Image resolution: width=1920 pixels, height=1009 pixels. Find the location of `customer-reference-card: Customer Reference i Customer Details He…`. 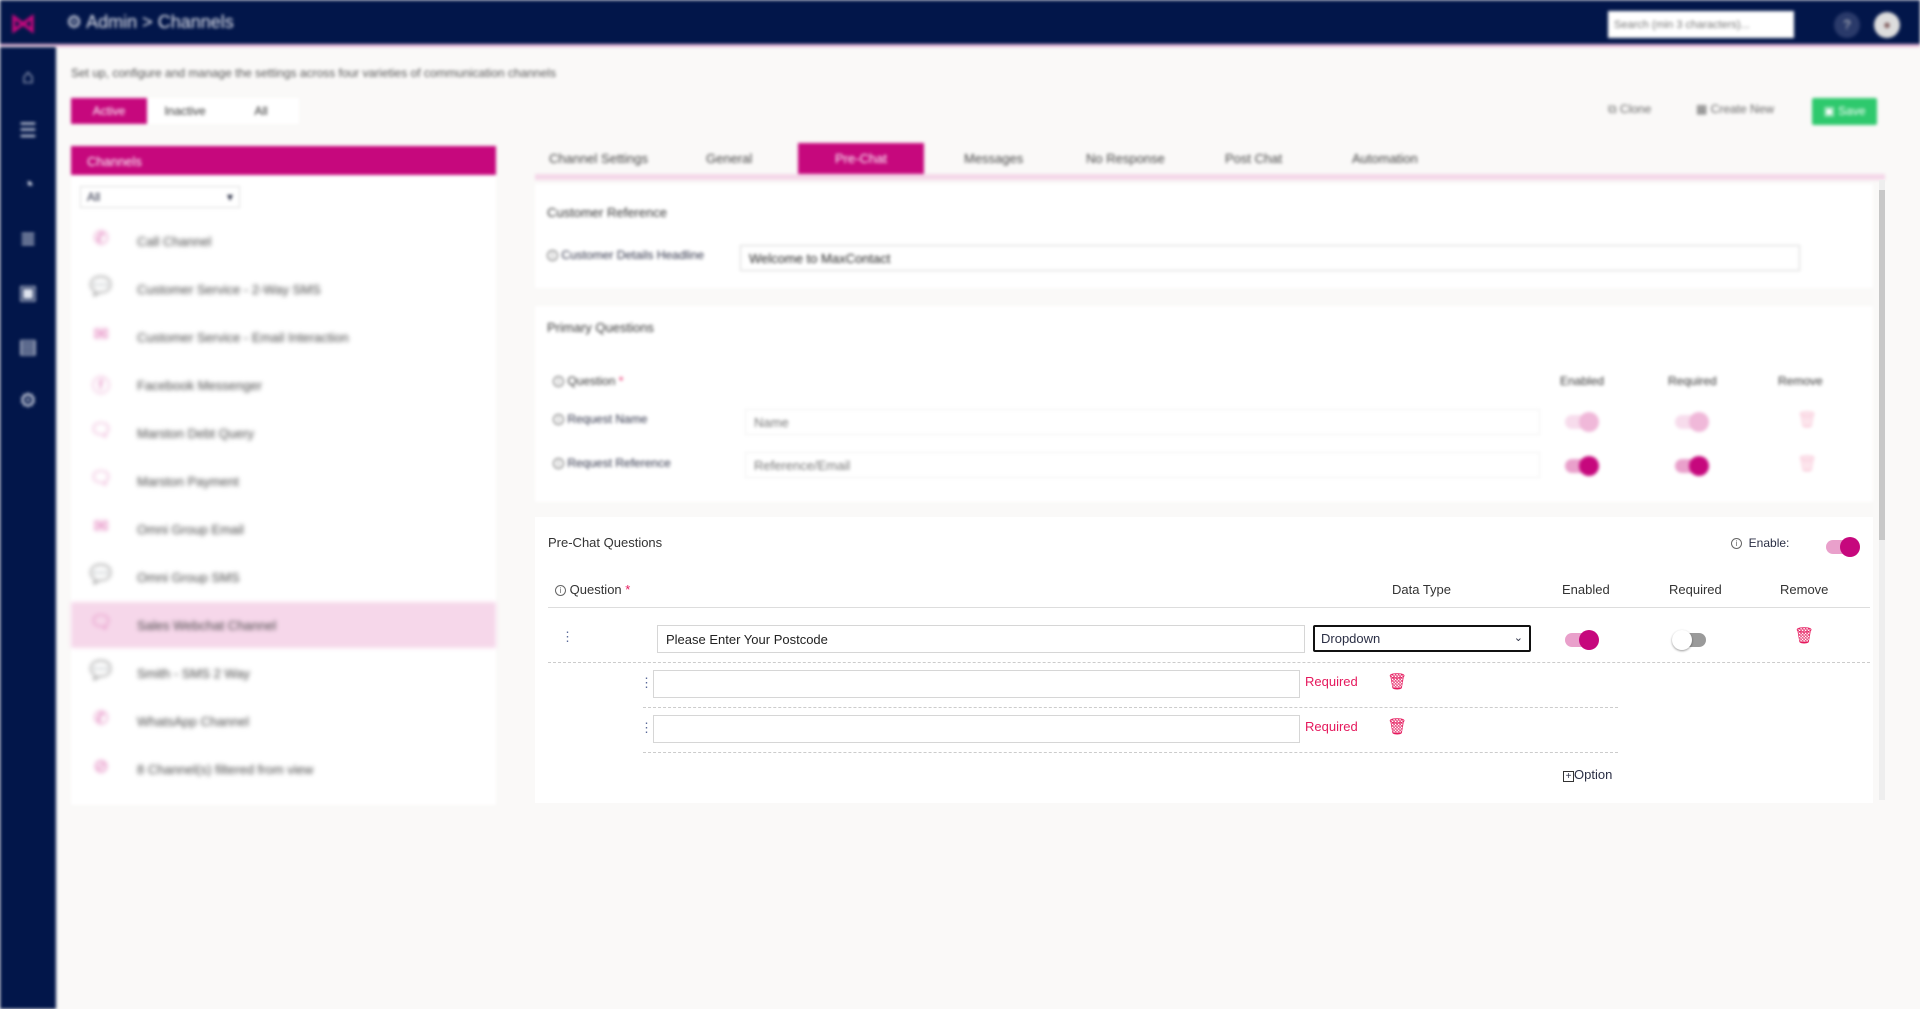

customer-reference-card: Customer Reference i Customer Details He… is located at coordinates (1204, 236).